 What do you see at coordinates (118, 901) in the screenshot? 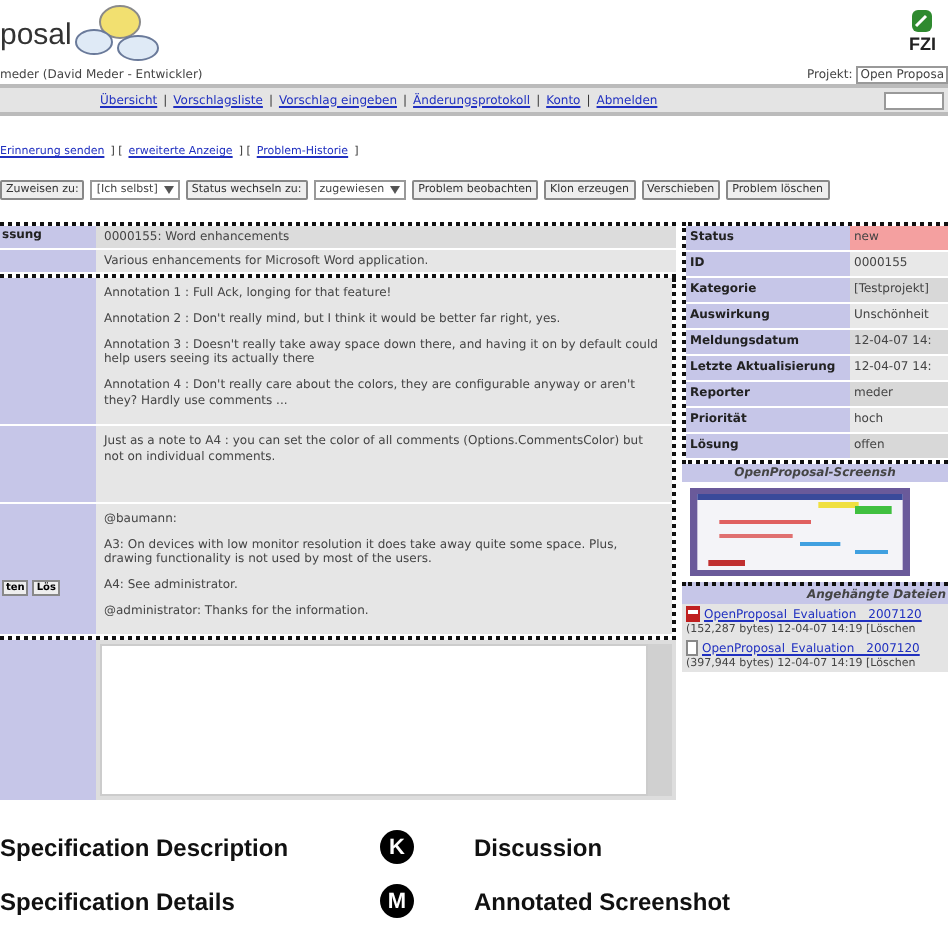
I see `legend-label: Specification Details` at bounding box center [118, 901].